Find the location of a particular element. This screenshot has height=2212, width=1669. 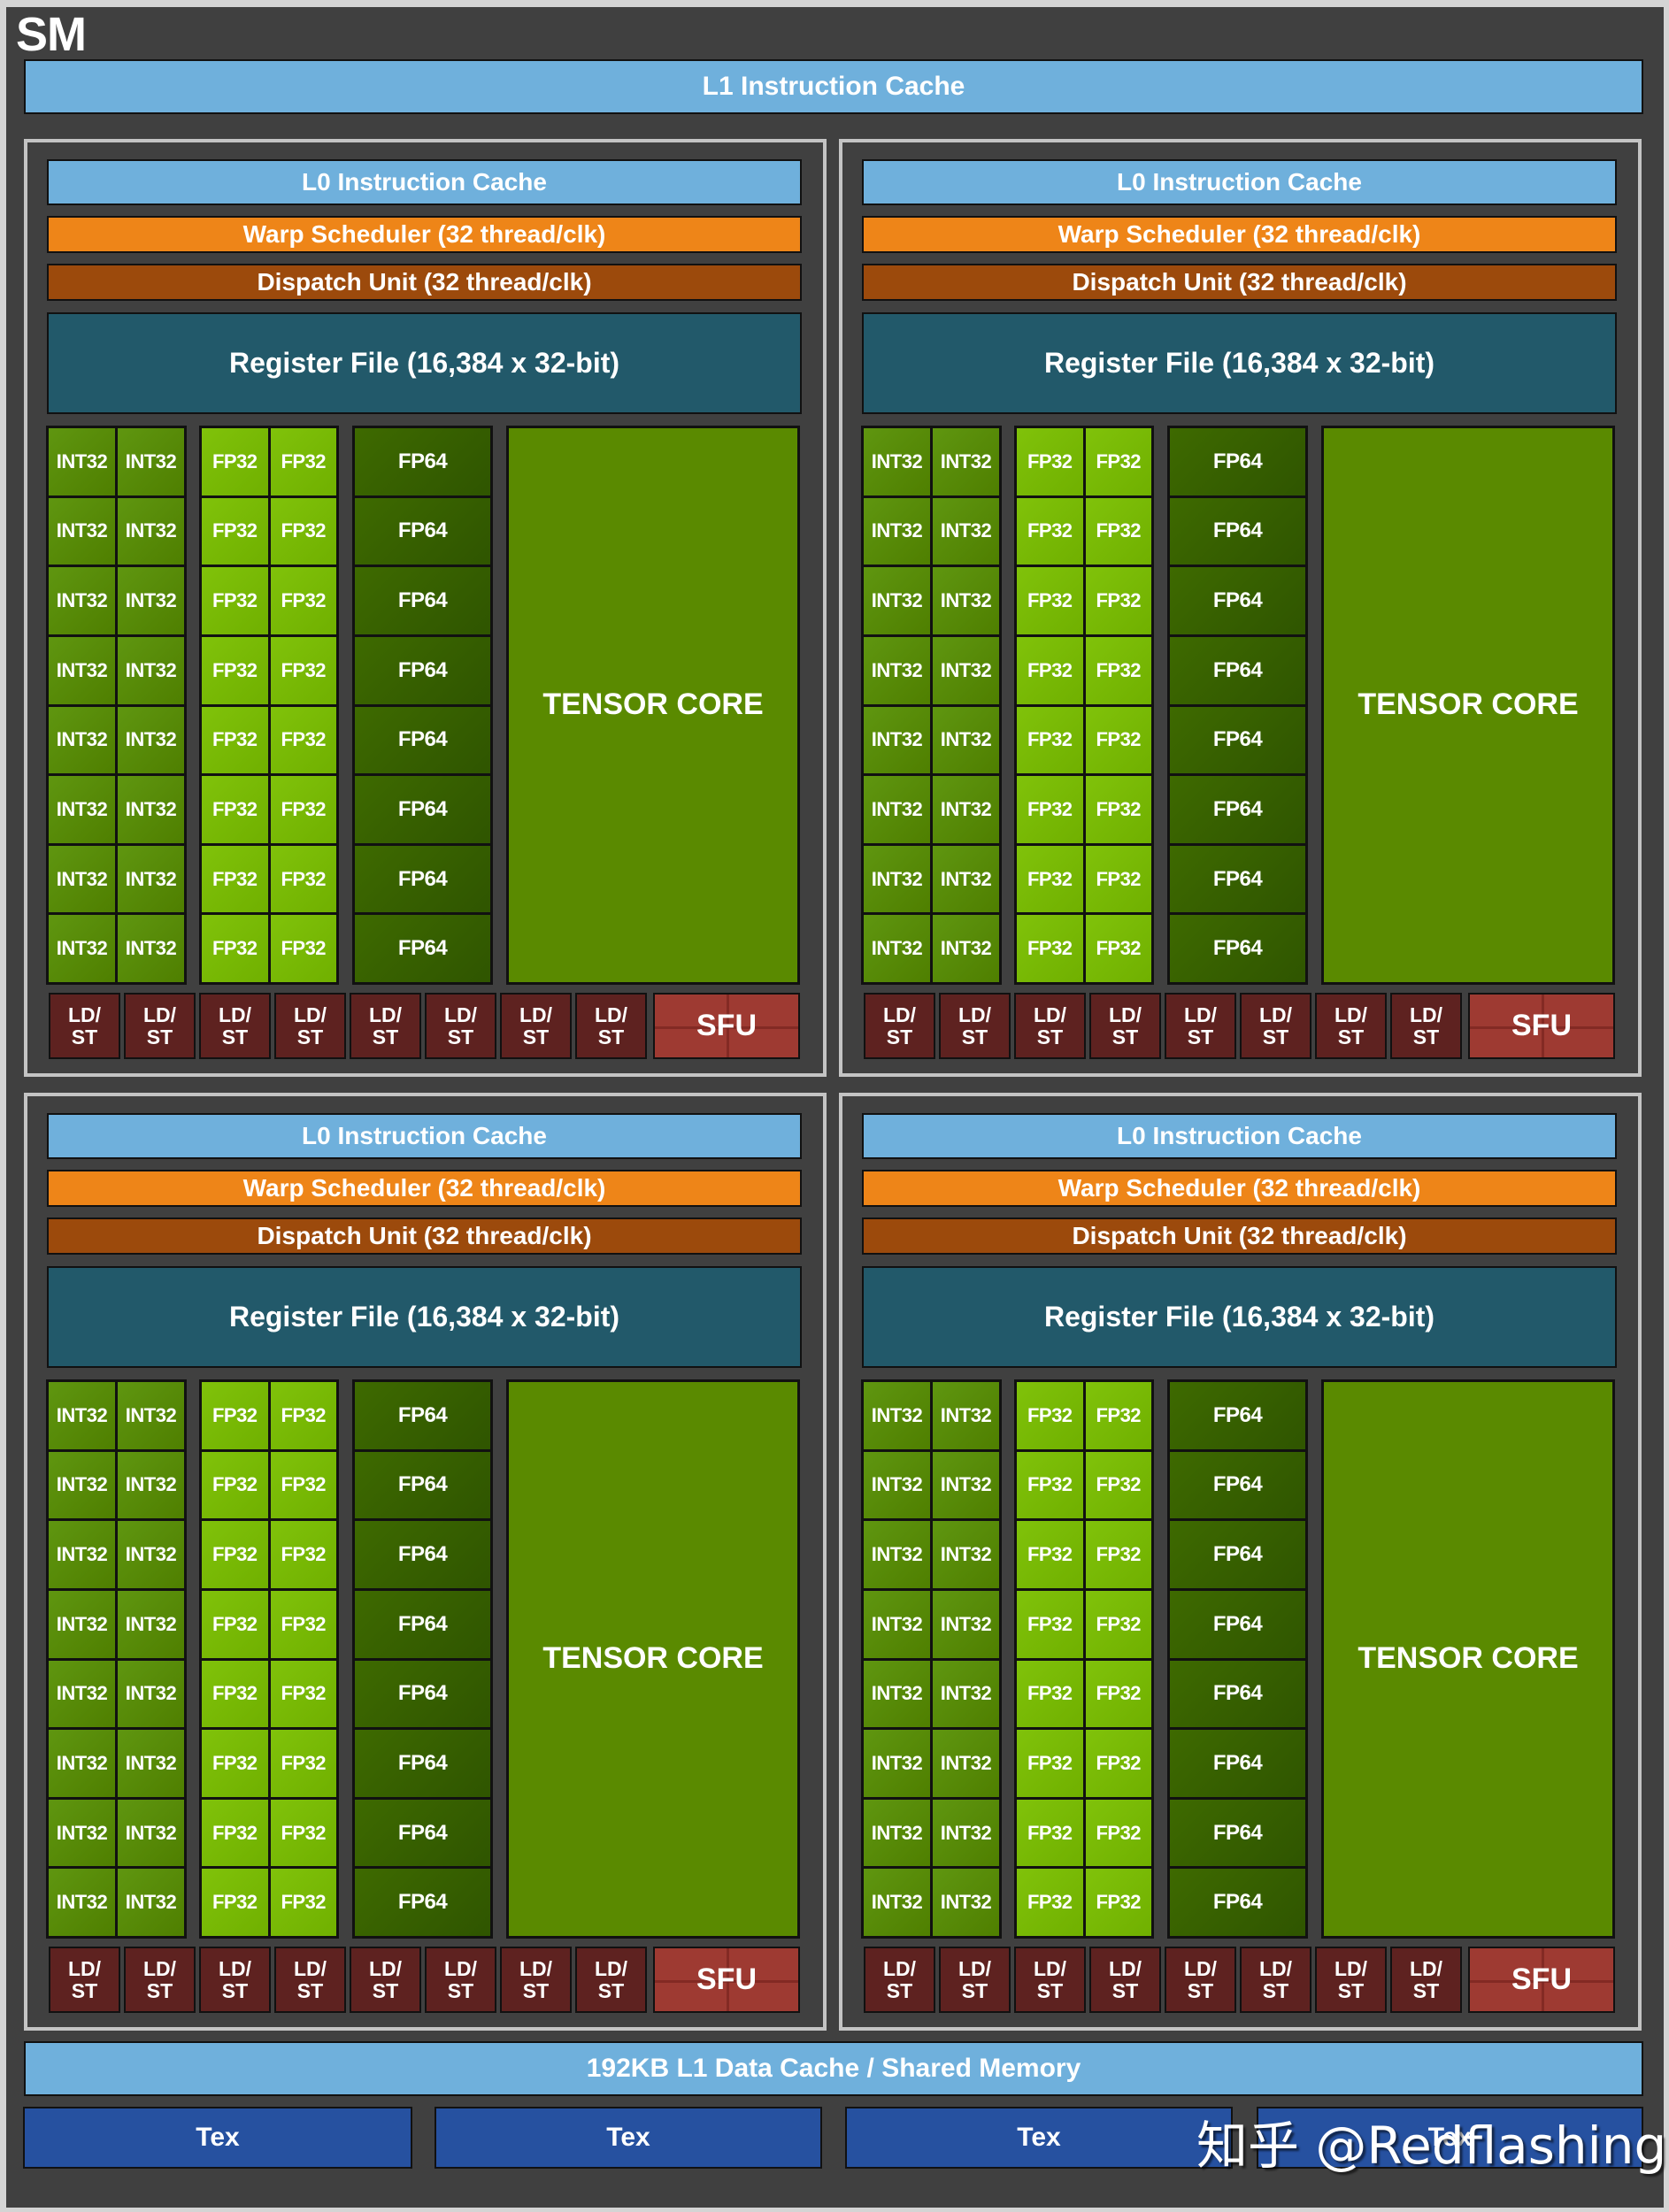

sfu-label: SFU is located at coordinates (726, 1025).